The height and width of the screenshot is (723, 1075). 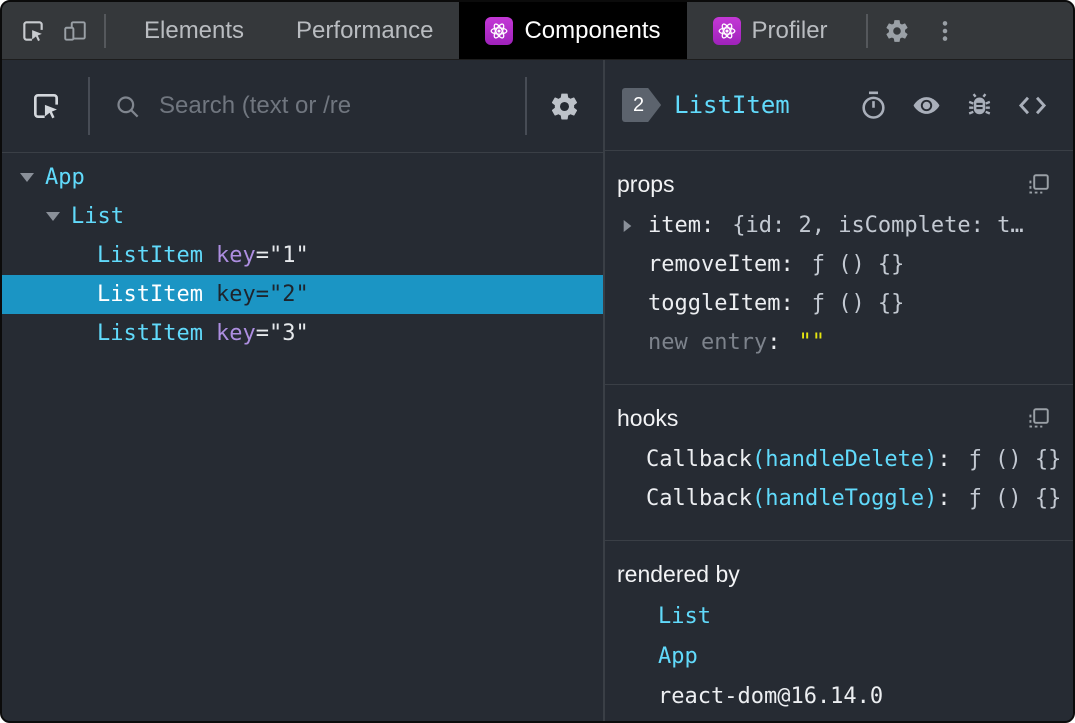 What do you see at coordinates (646, 184) in the screenshot?
I see `props-title: props` at bounding box center [646, 184].